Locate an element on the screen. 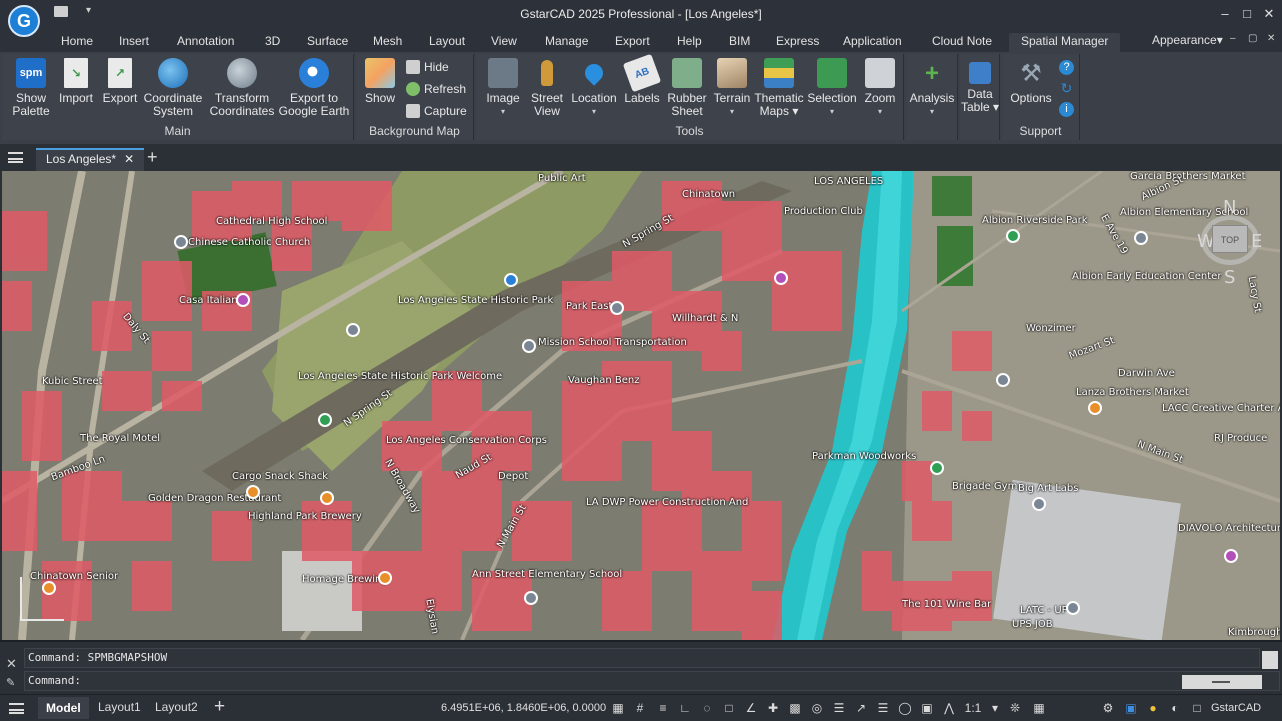 The image size is (1282, 721). ortho-mode-icon: ∟ is located at coordinates (685, 708).